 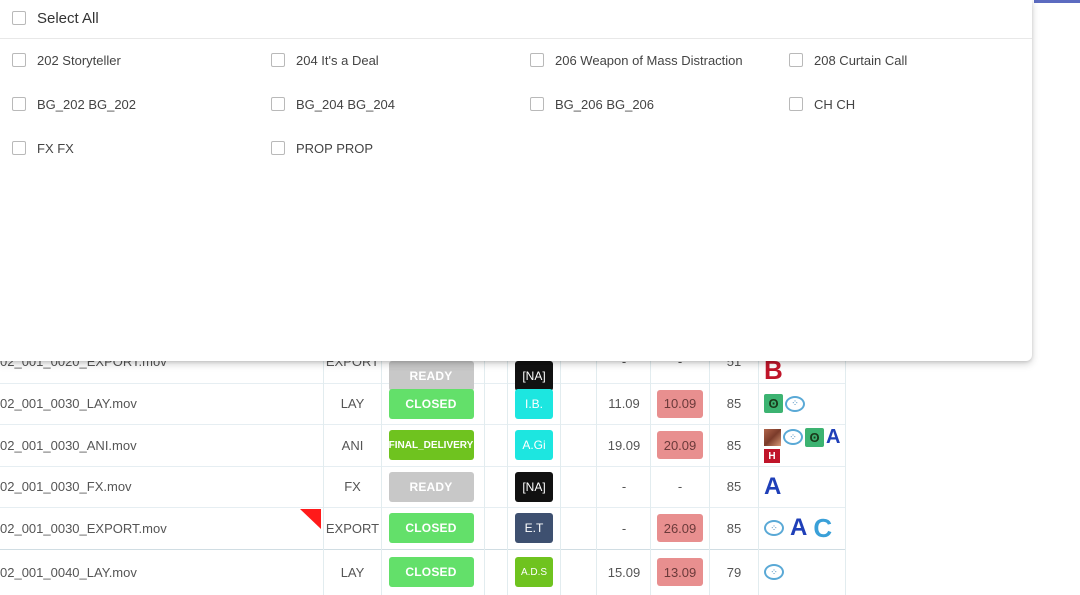 What do you see at coordinates (1057, 1) in the screenshot?
I see `header-accent-bar` at bounding box center [1057, 1].